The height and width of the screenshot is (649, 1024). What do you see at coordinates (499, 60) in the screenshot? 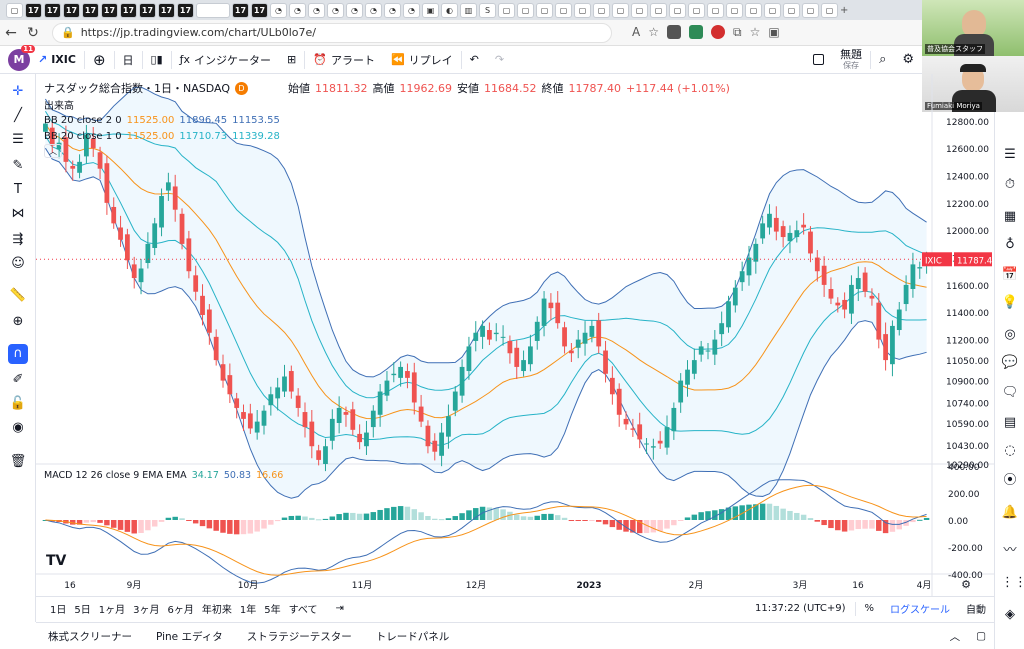
I see `redo-button: ↷` at bounding box center [499, 60].